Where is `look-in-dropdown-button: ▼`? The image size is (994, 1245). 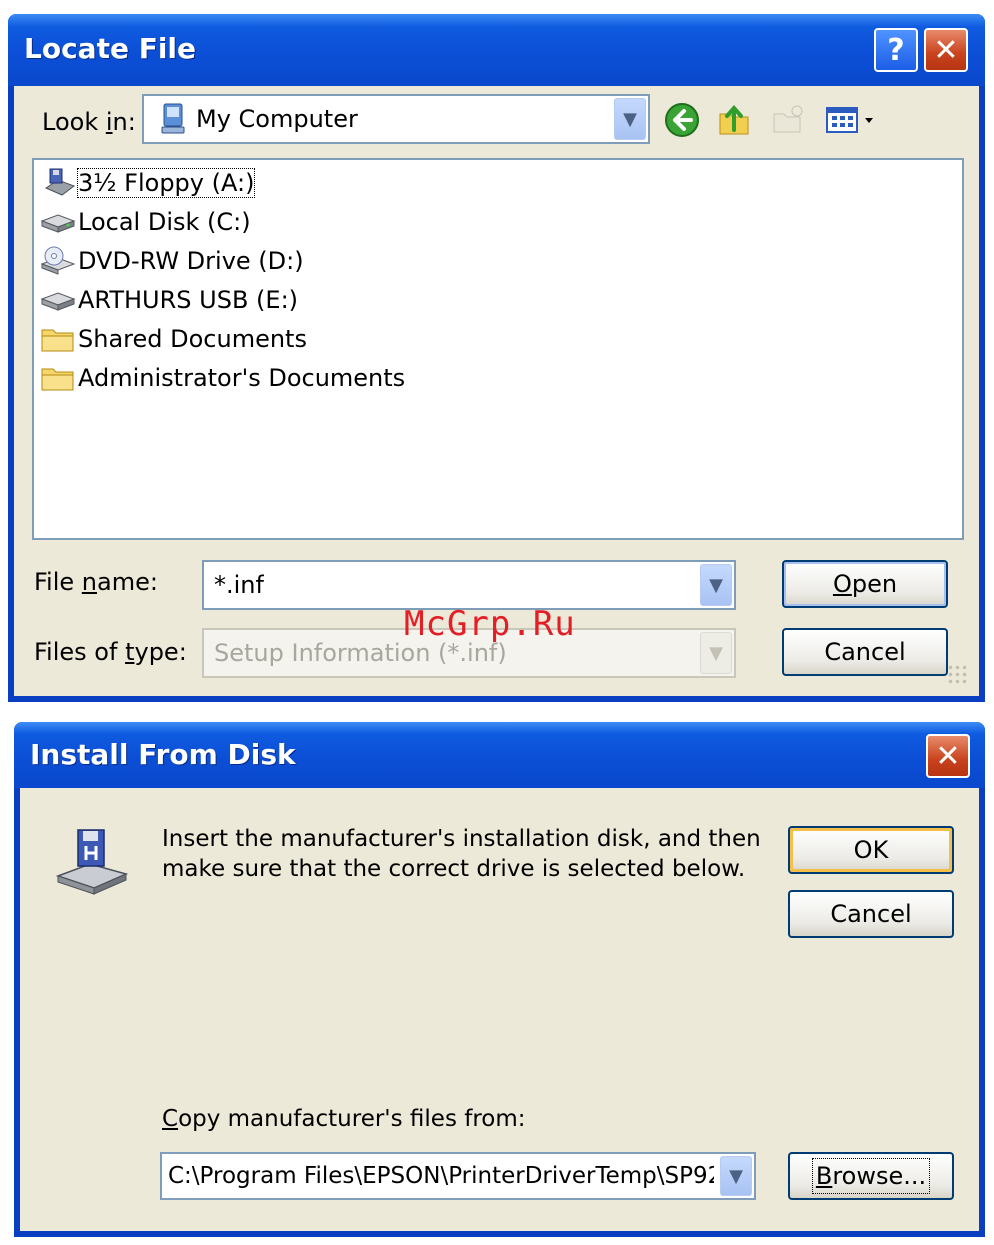
look-in-dropdown-button: ▼ is located at coordinates (630, 119).